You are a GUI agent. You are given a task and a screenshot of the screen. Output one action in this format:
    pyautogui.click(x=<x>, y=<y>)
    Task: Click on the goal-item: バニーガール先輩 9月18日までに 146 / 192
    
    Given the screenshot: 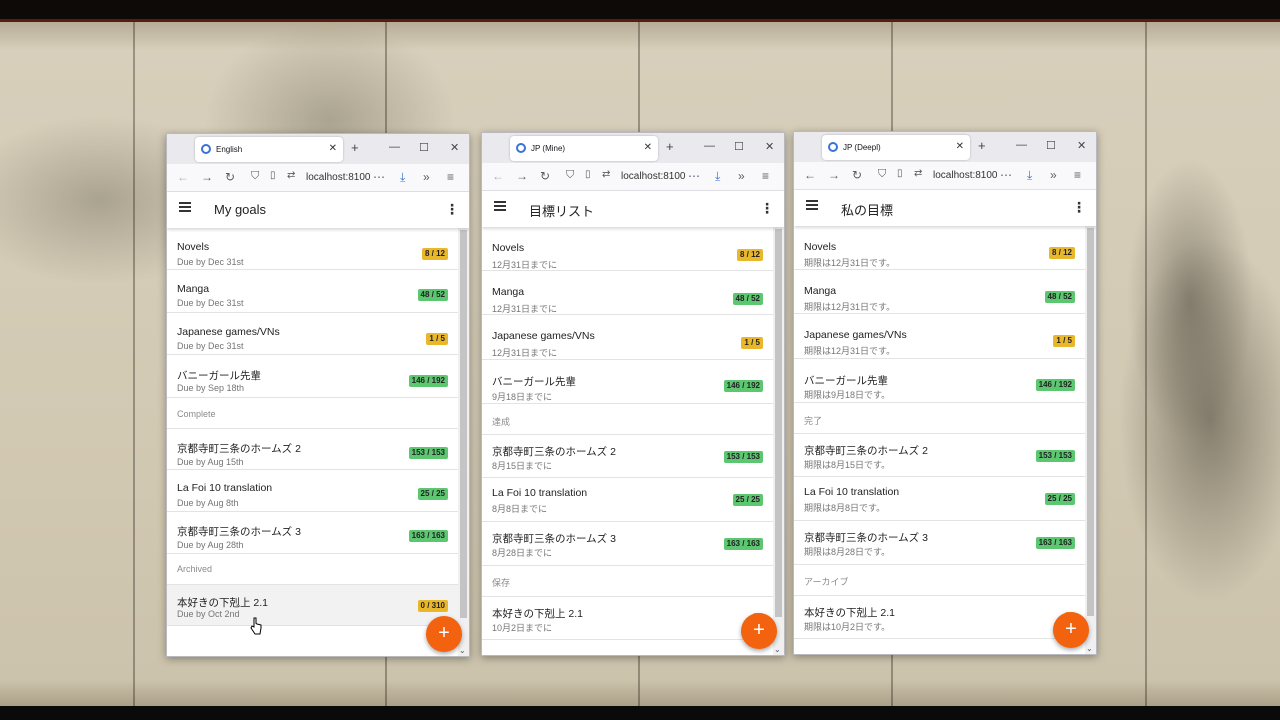 What is the action you would take?
    pyautogui.click(x=627, y=382)
    